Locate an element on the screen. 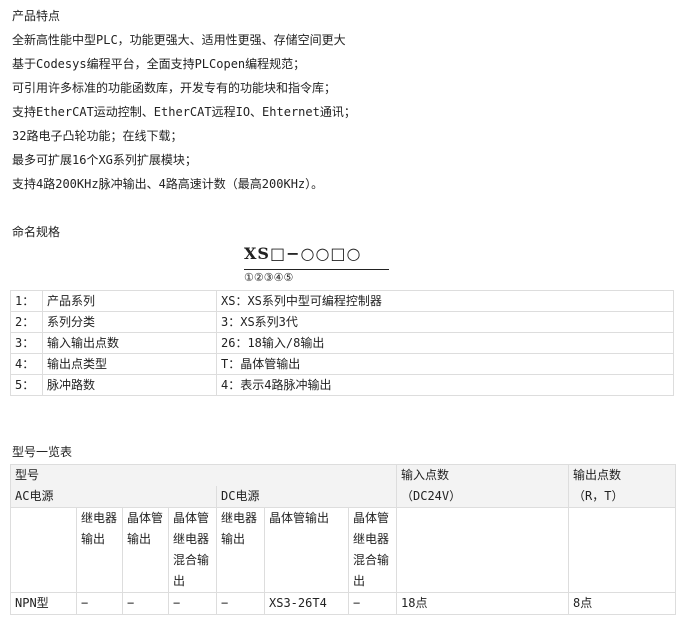 The height and width of the screenshot is (640, 681). feature-item-4: 支持EtherCAT运动控制、EtherCAT远程IO、Ehternet通讯； is located at coordinates (184, 112).